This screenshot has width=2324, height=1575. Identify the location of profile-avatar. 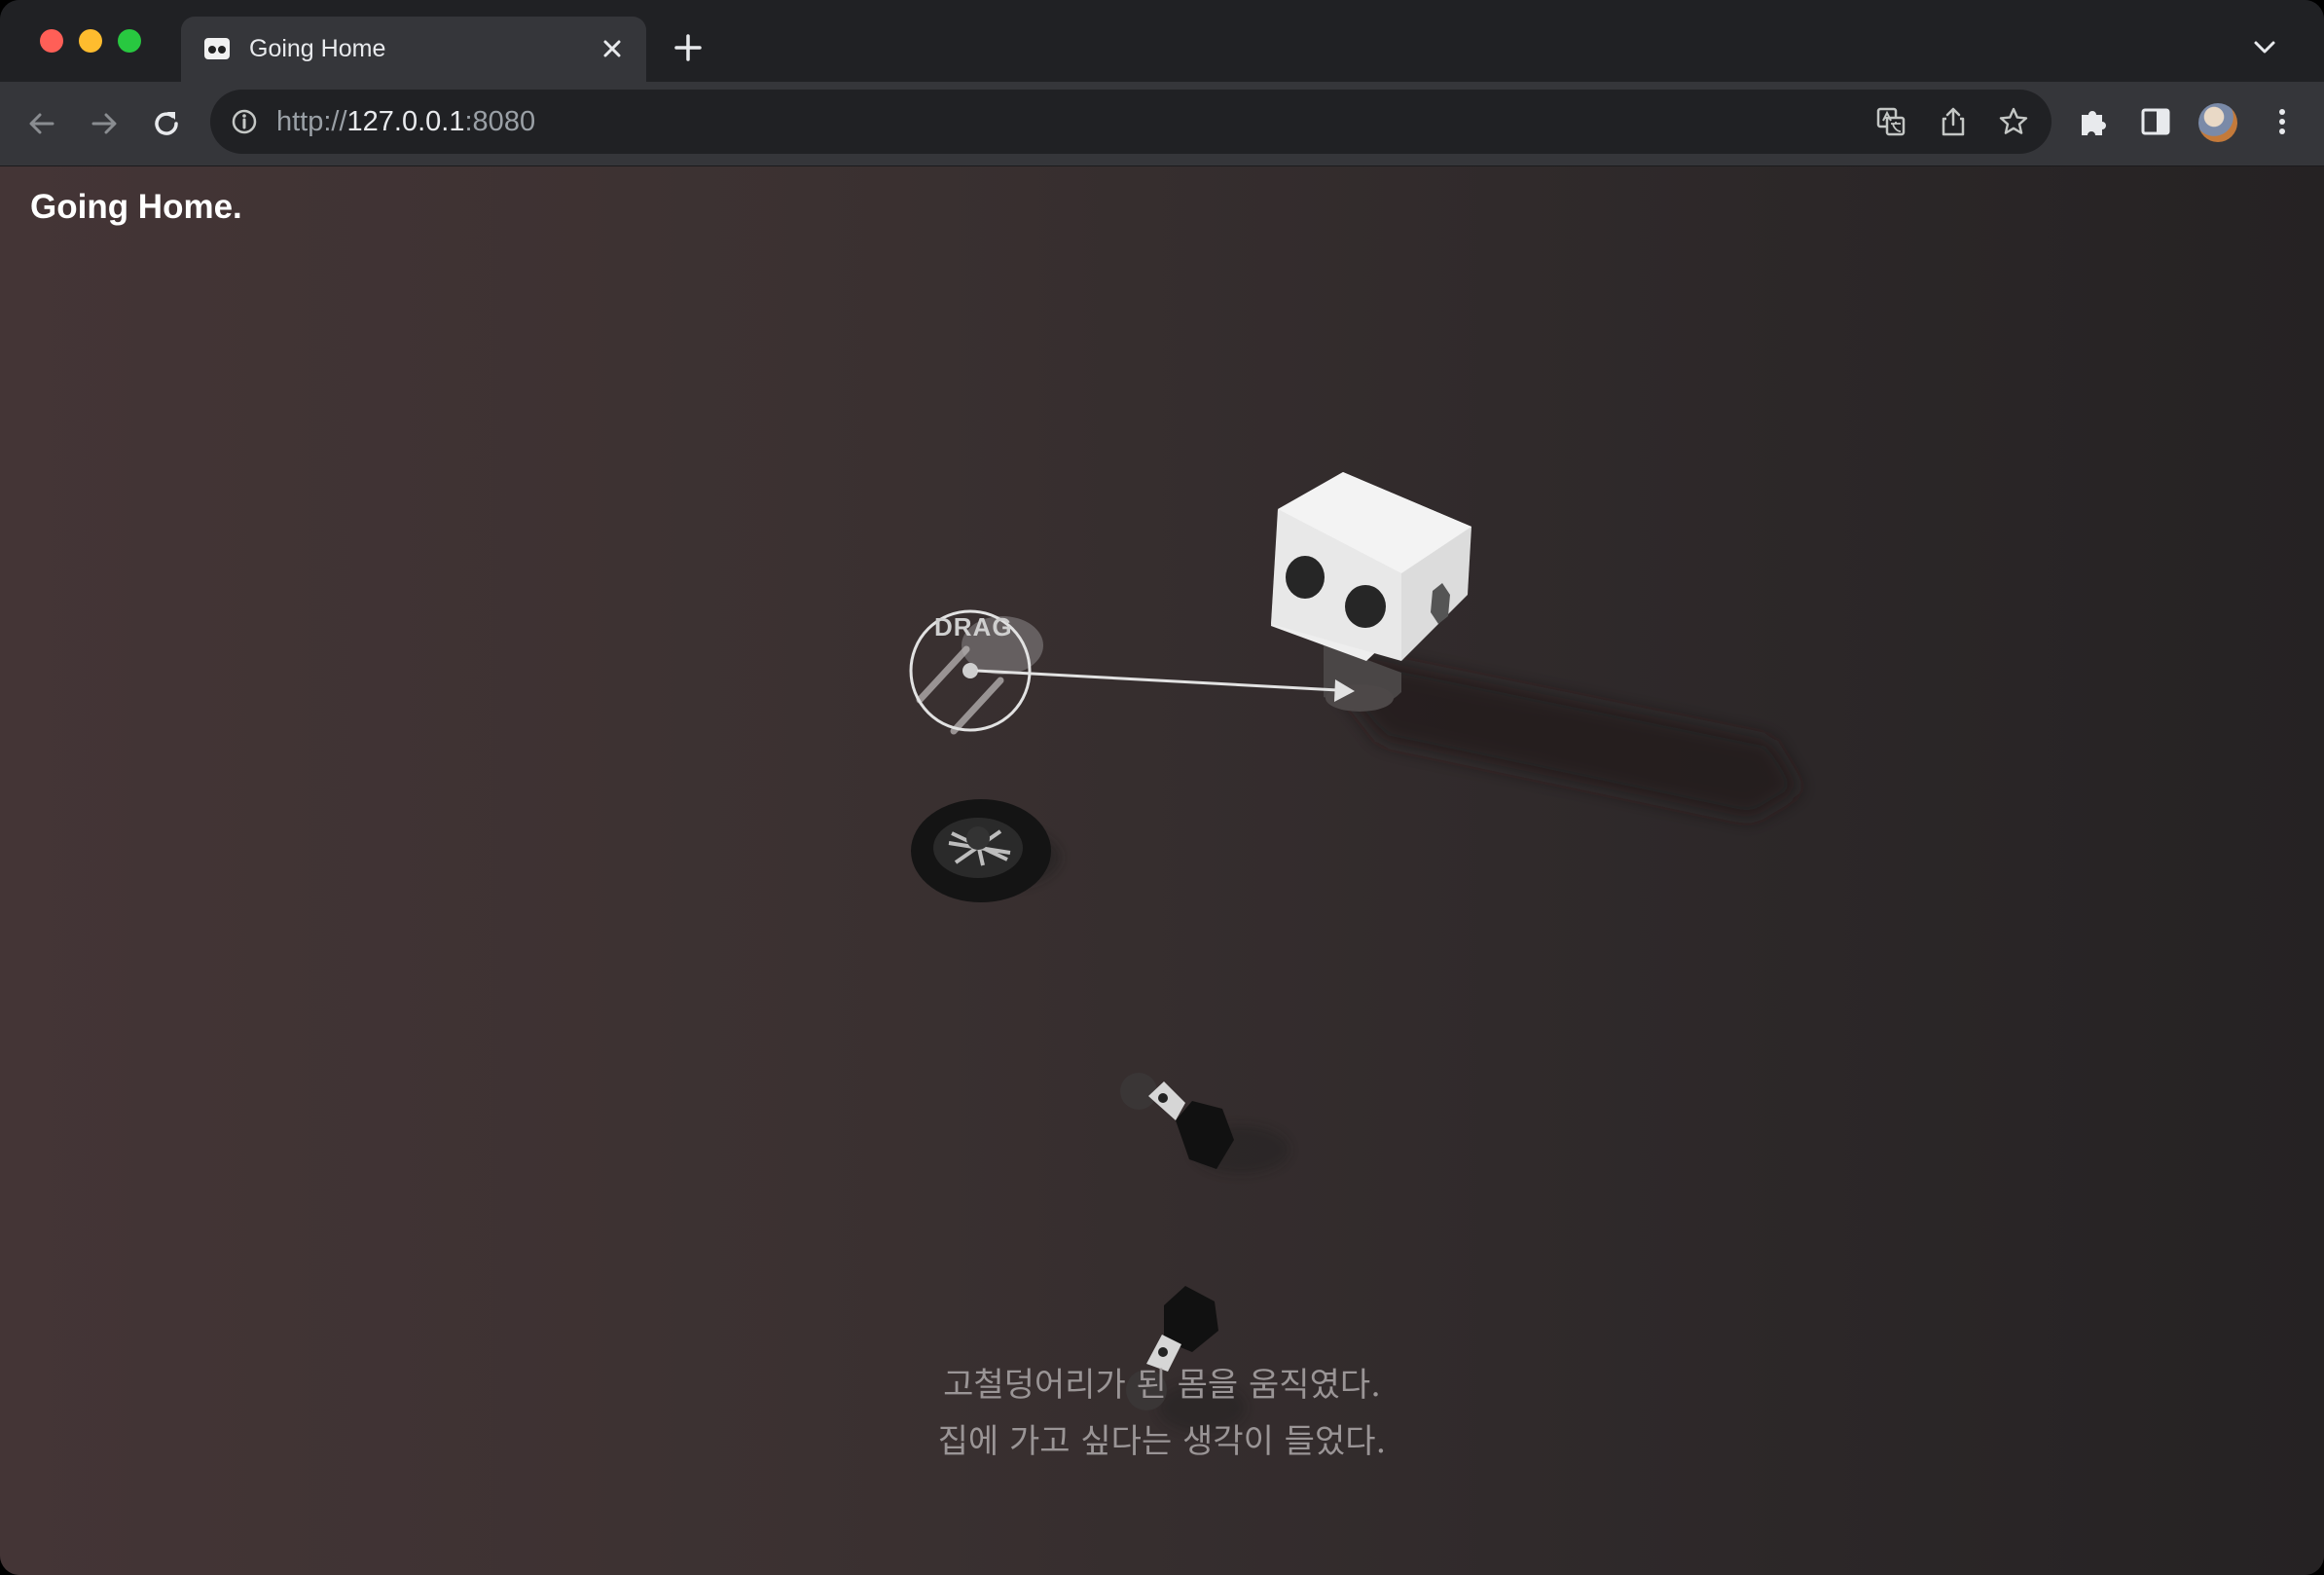
(2217, 122).